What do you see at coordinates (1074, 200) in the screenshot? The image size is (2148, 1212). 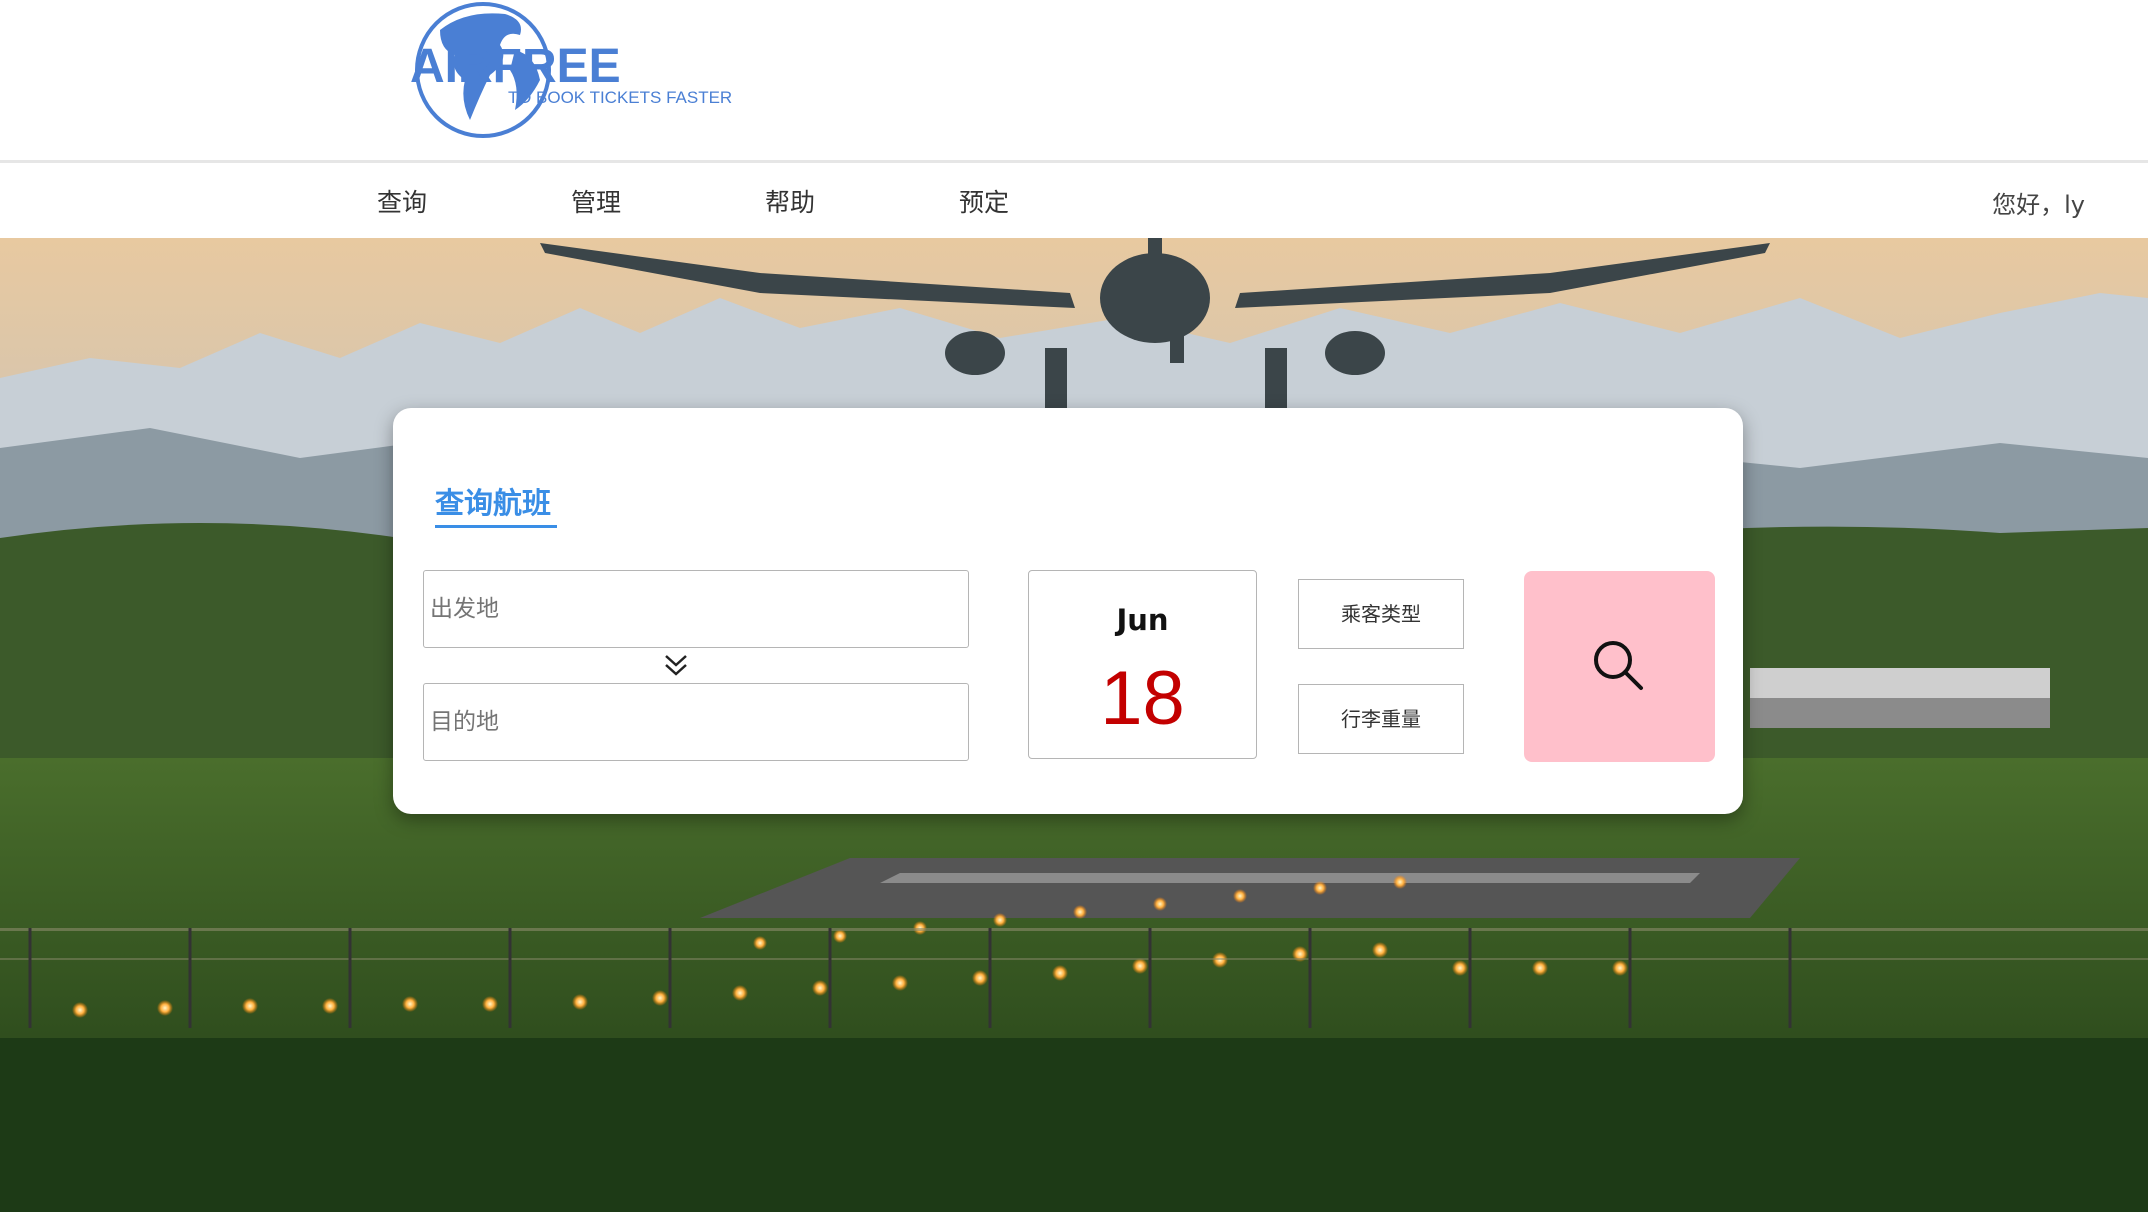 I see `main-nav: 查询 管理 帮助 预定 您好，ly` at bounding box center [1074, 200].